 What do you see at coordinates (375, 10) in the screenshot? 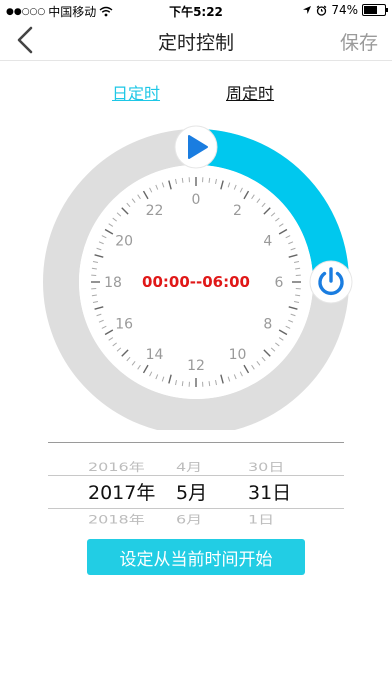
I see `battery-icon` at bounding box center [375, 10].